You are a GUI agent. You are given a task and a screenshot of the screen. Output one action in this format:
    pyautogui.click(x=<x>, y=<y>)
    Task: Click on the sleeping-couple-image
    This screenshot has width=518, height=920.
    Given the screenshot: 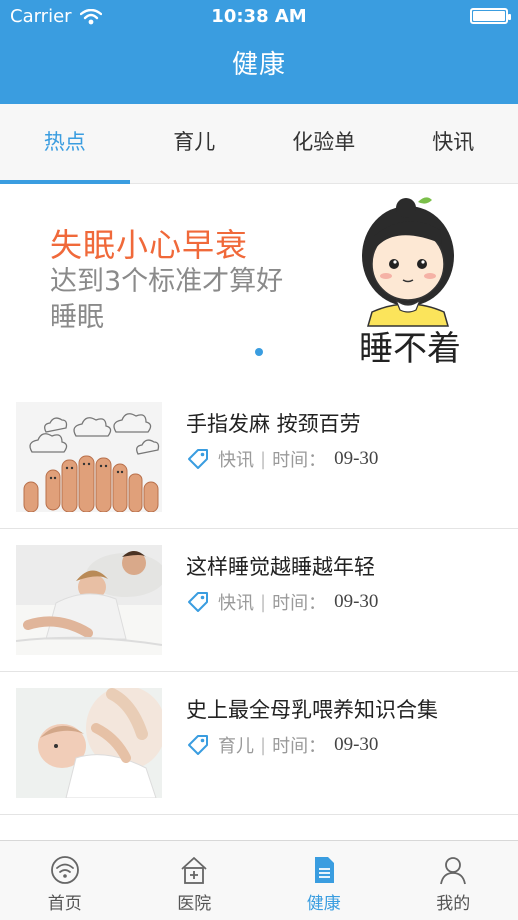 What is the action you would take?
    pyautogui.click(x=89, y=600)
    